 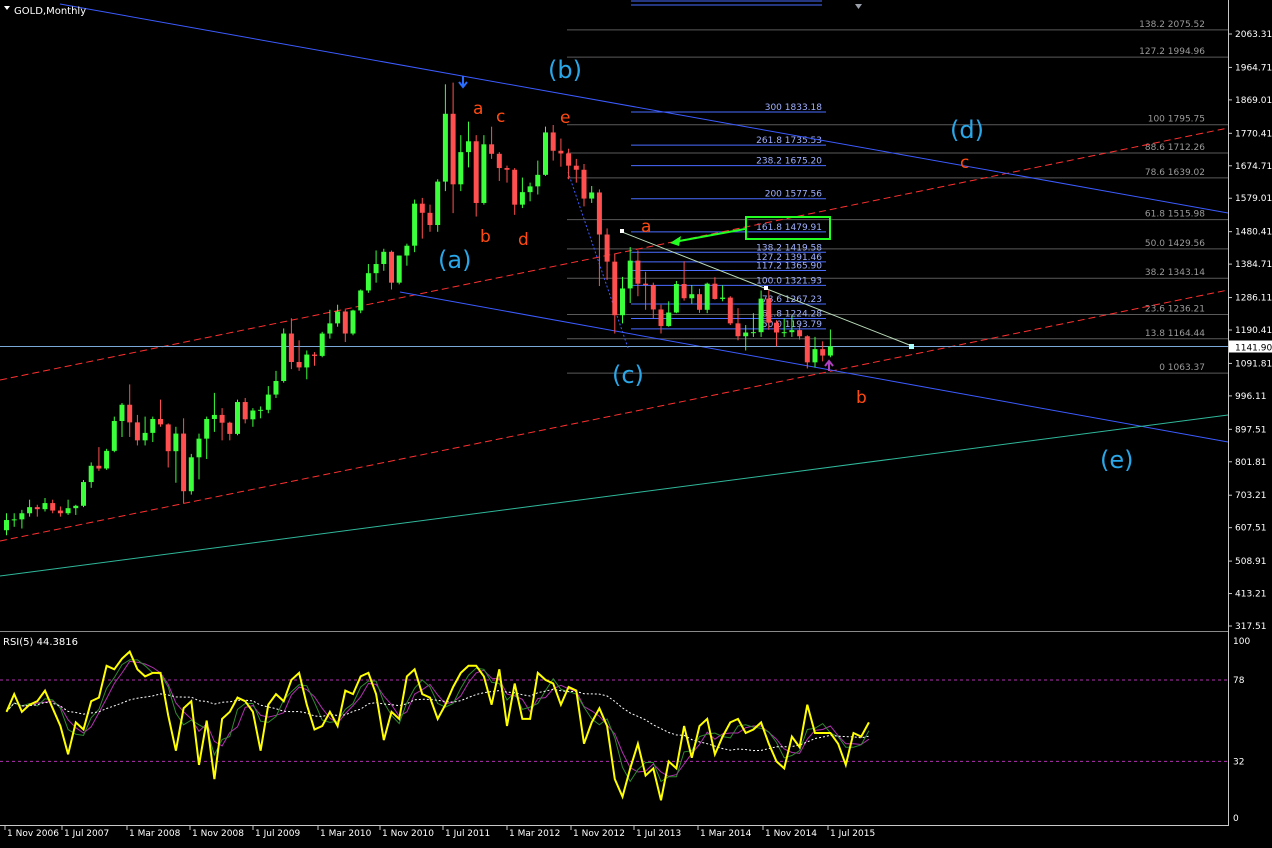 I want to click on time-tick-label: 1 Mar 2008, so click(x=155, y=834).